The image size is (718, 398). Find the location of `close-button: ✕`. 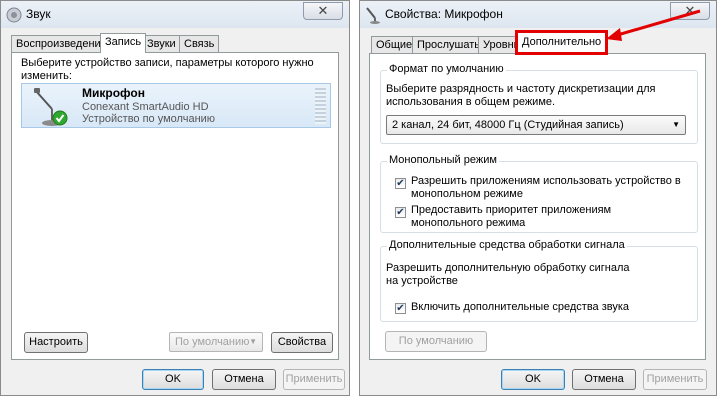

close-button: ✕ is located at coordinates (323, 11).